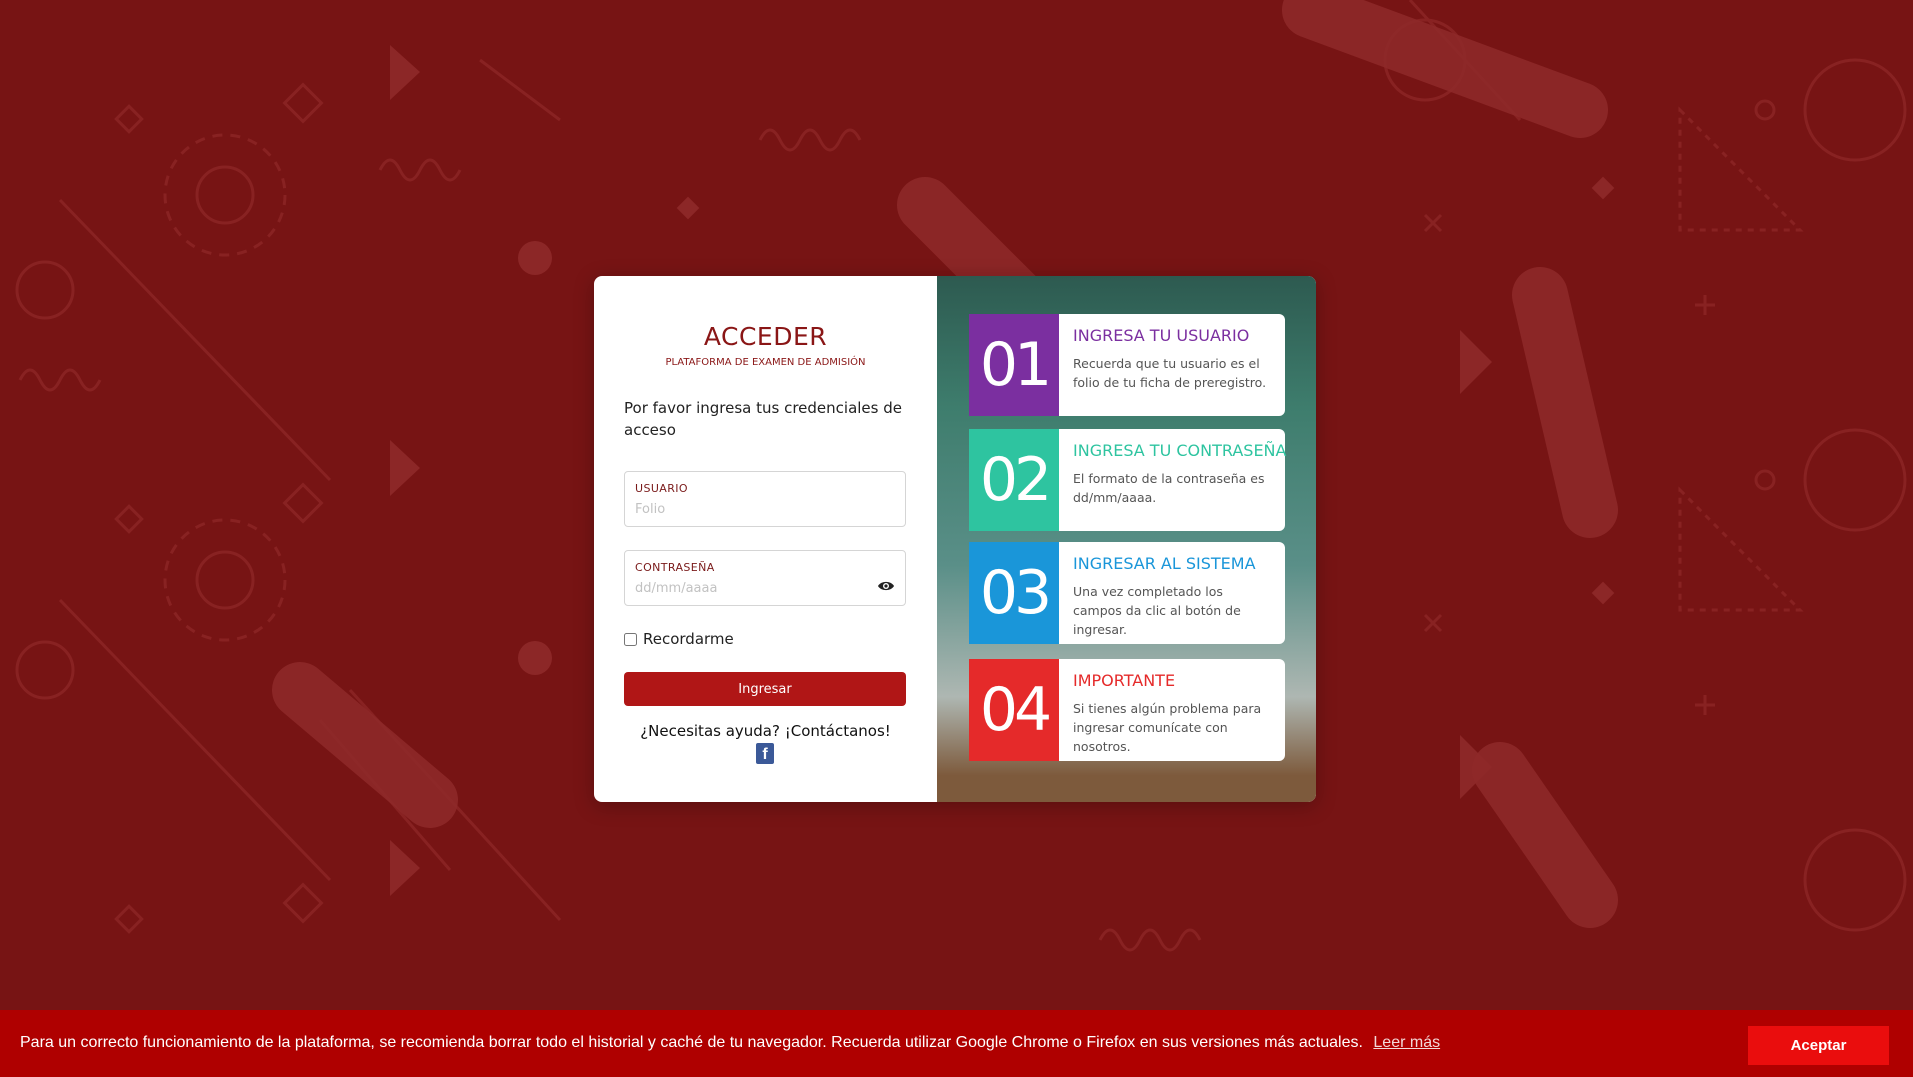 The image size is (1913, 1077). What do you see at coordinates (765, 753) in the screenshot?
I see `facebook-icon: f` at bounding box center [765, 753].